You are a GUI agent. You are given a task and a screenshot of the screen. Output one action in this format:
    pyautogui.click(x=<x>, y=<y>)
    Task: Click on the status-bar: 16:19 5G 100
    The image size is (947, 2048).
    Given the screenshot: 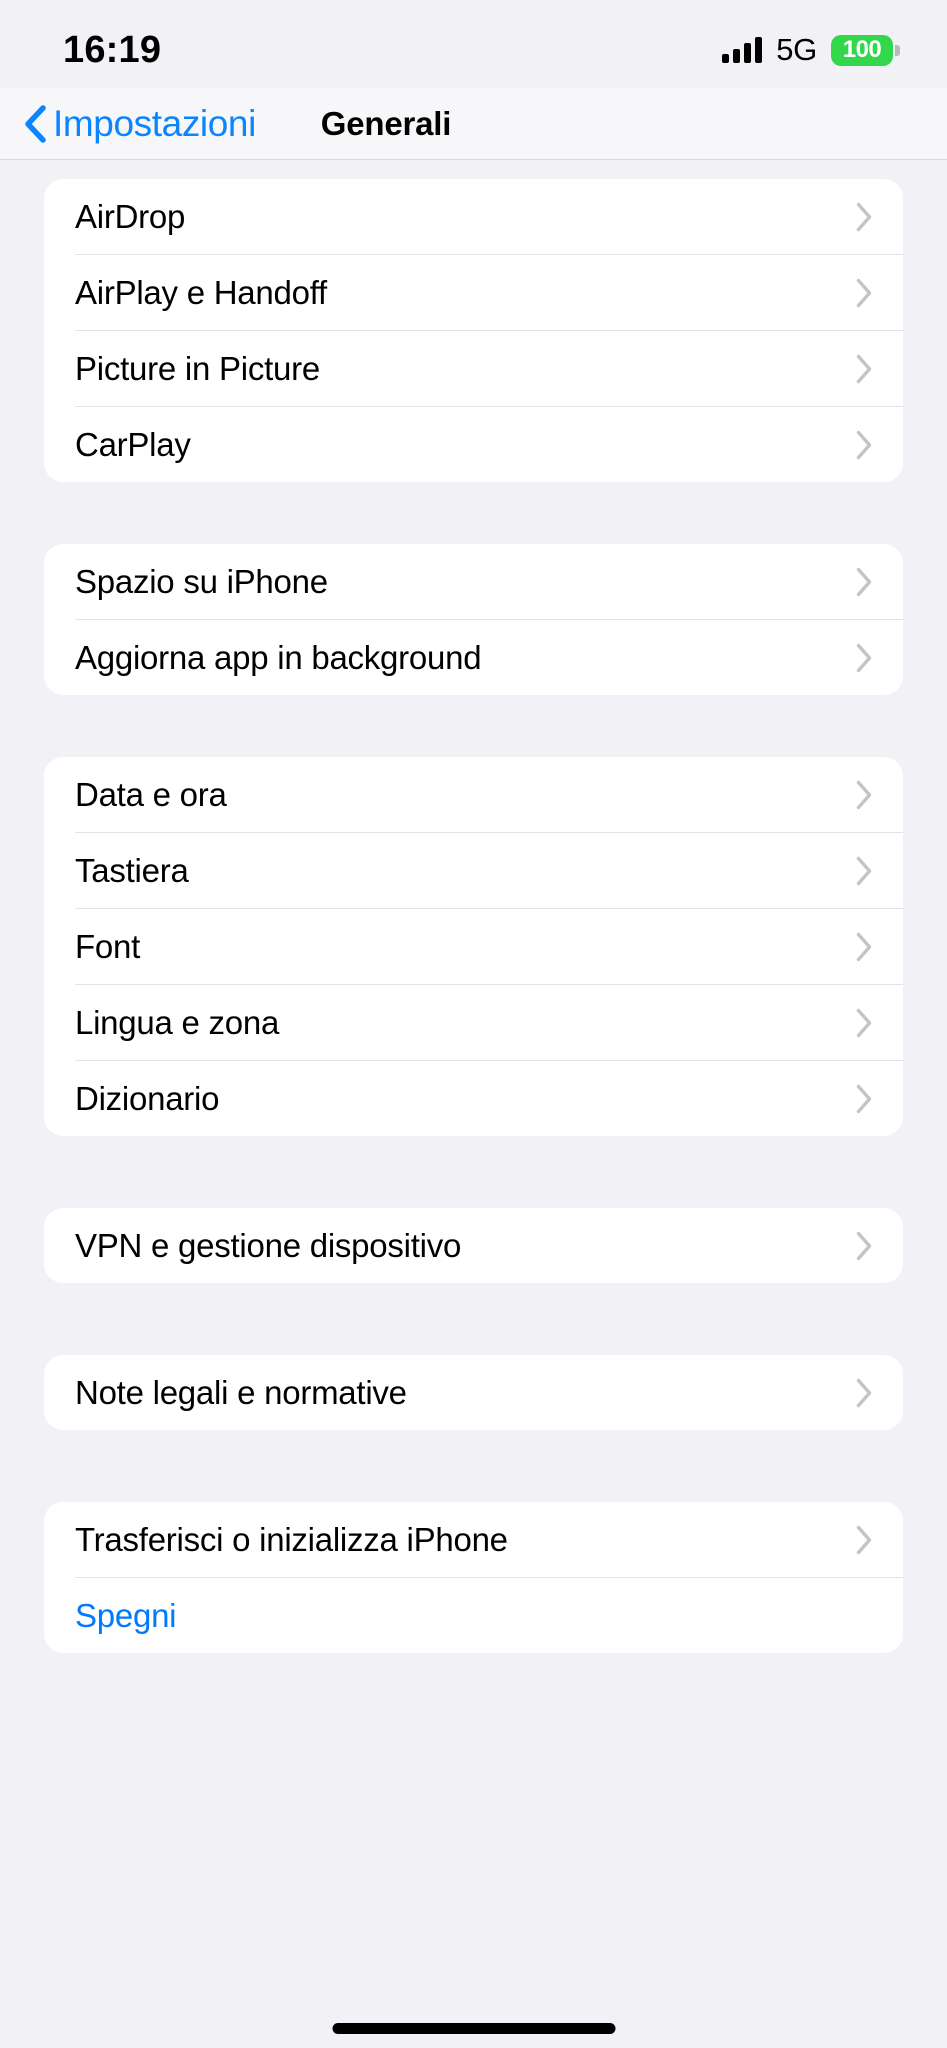 What is the action you would take?
    pyautogui.click(x=473, y=44)
    